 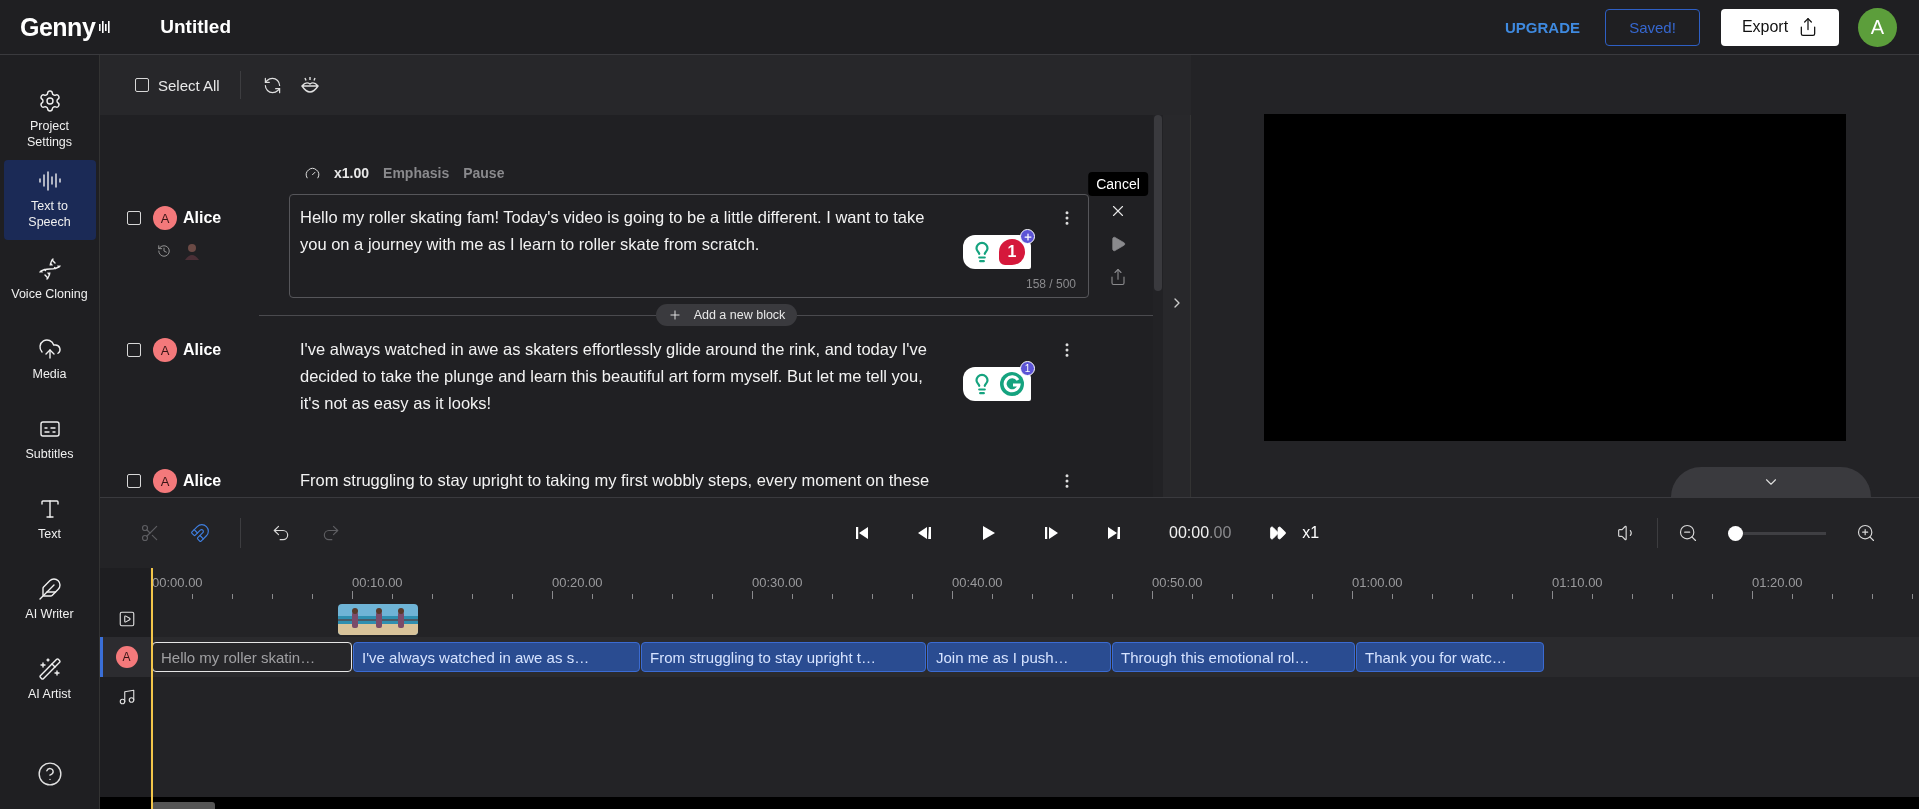 I want to click on magic-wand-icon, so click(x=49, y=669).